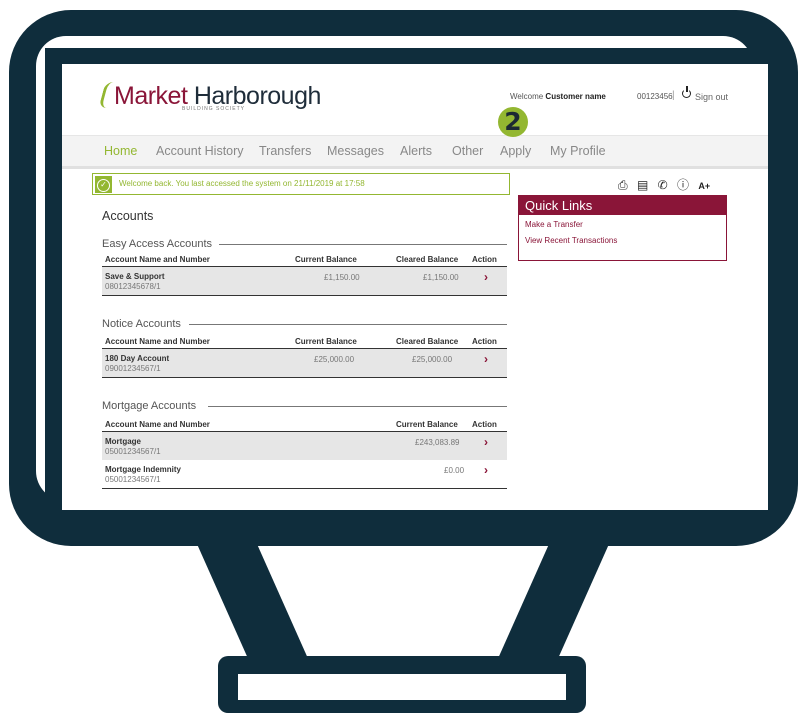  I want to click on account-name: Mortgage, so click(123, 441).